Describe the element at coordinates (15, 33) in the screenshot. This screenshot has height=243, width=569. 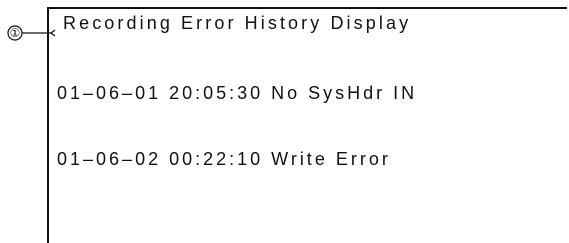
I see `callout-number: ①` at that location.